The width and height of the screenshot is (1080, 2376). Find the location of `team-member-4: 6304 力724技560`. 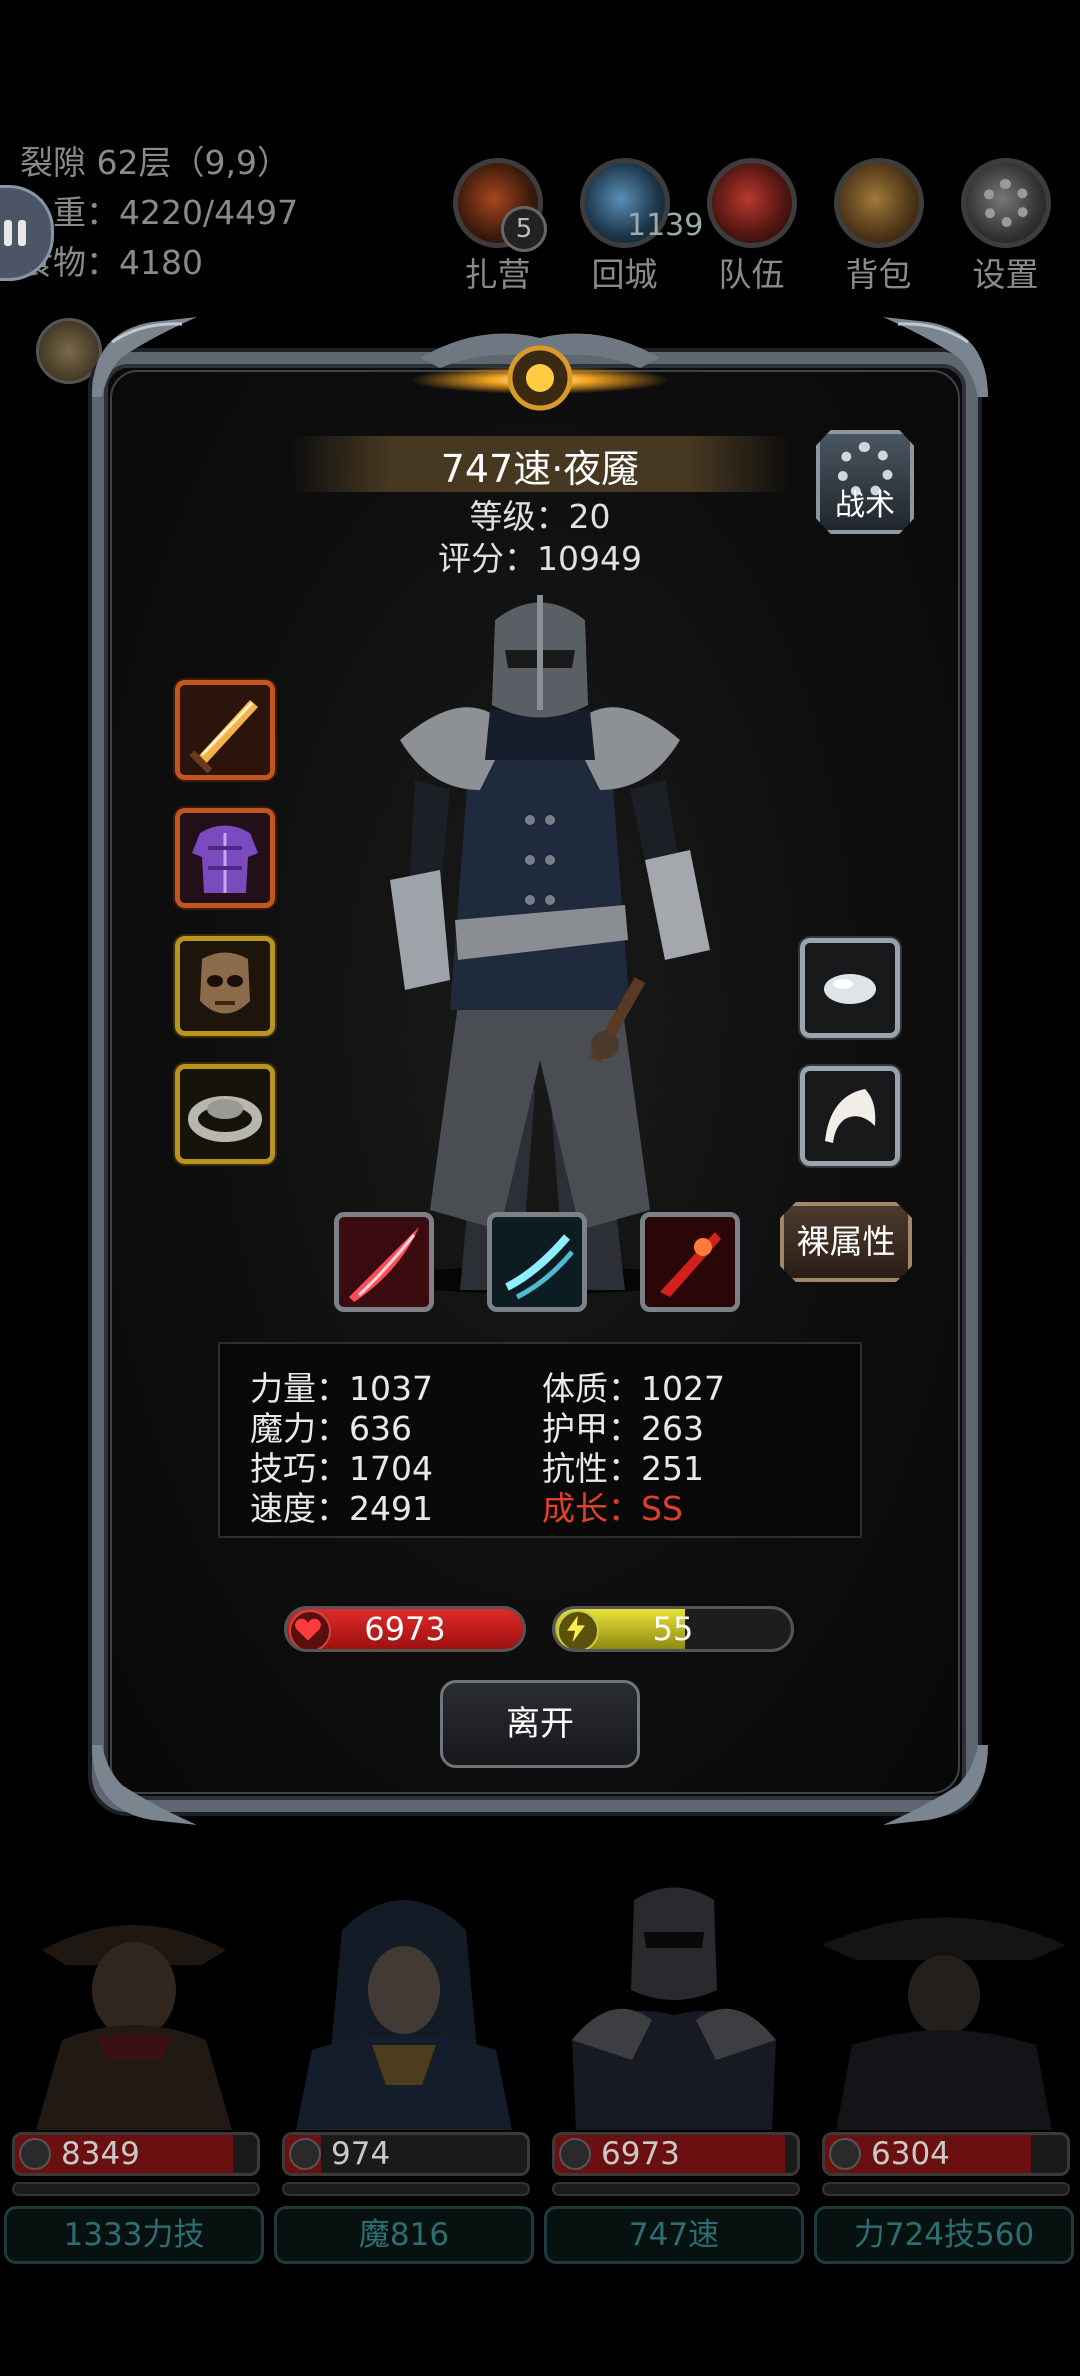

team-member-4: 6304 力724技560 is located at coordinates (944, 2070).